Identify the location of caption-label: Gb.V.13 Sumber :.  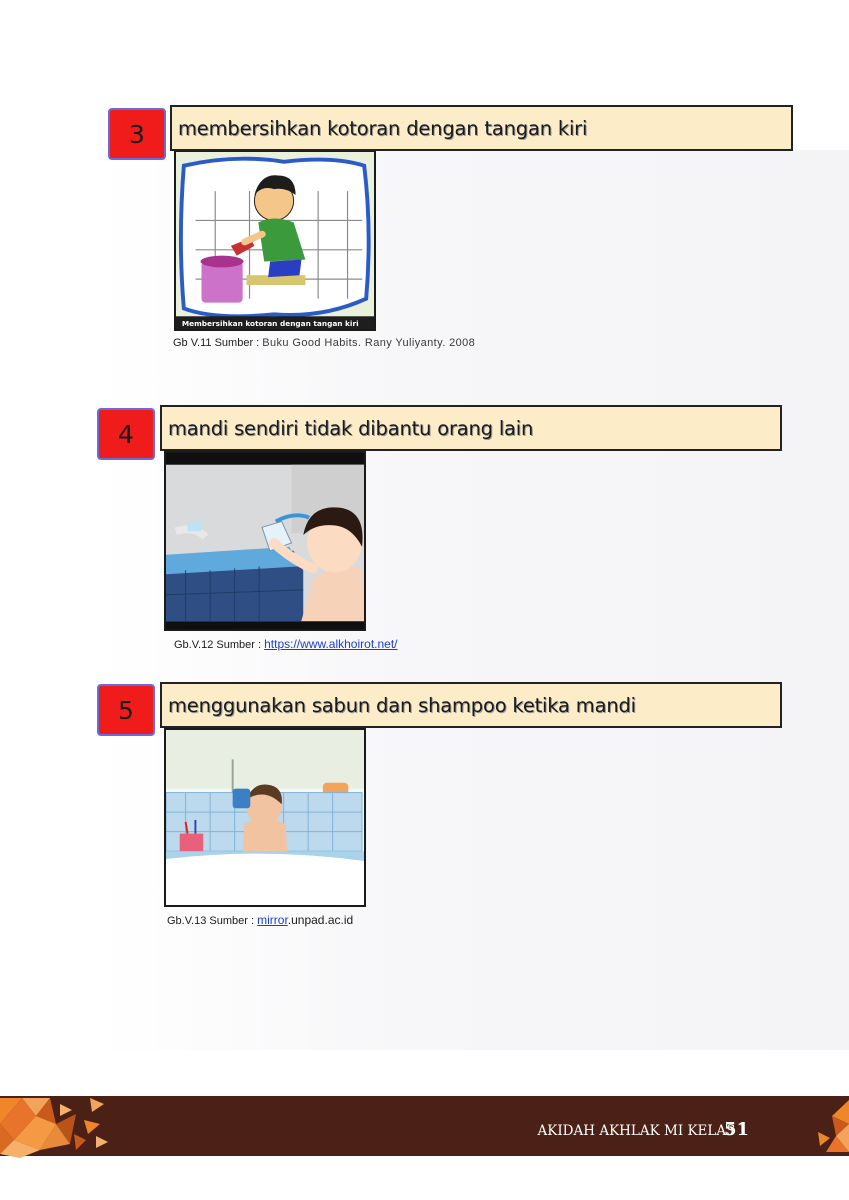
(211, 921).